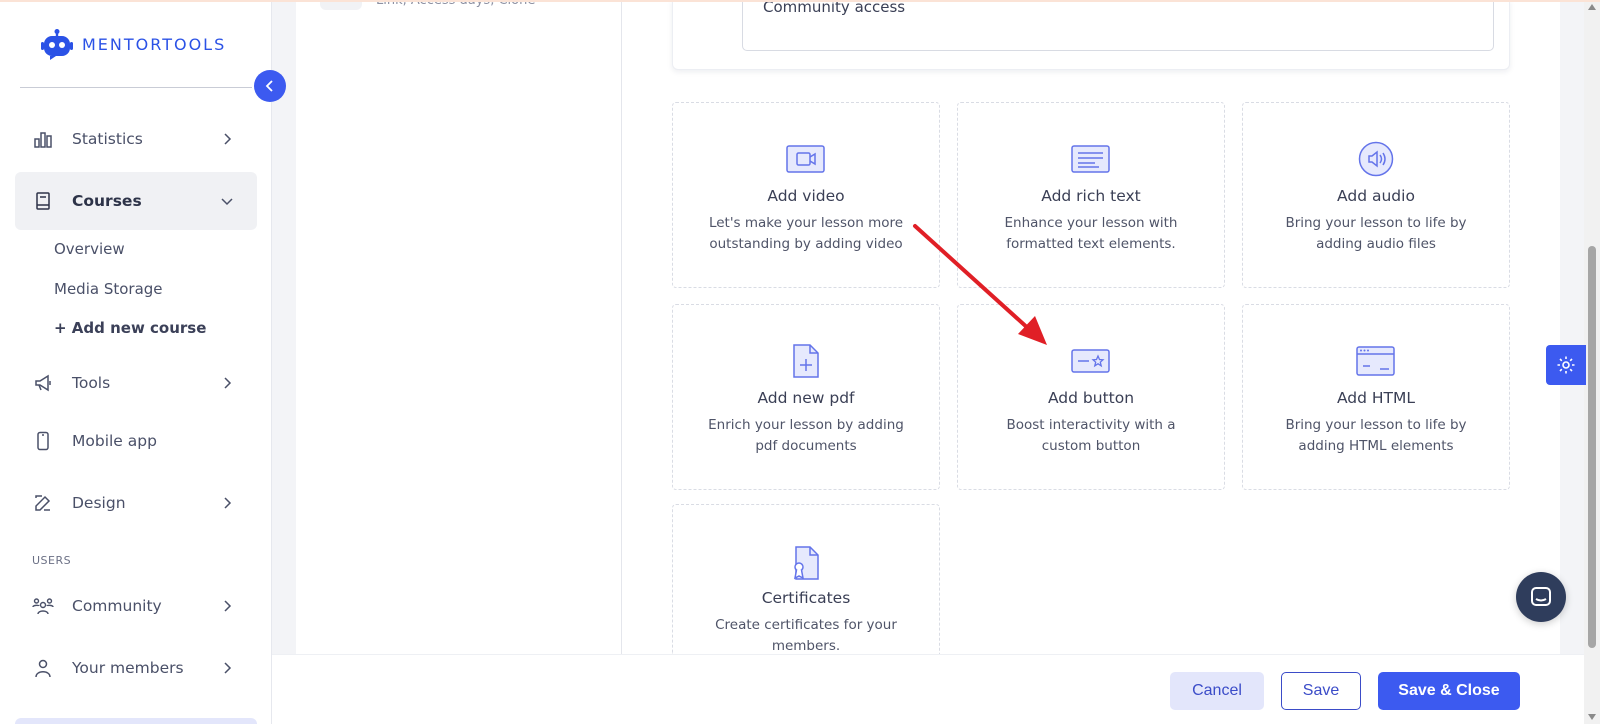 This screenshot has width=1600, height=724. I want to click on bar-chart-icon, so click(43, 139).